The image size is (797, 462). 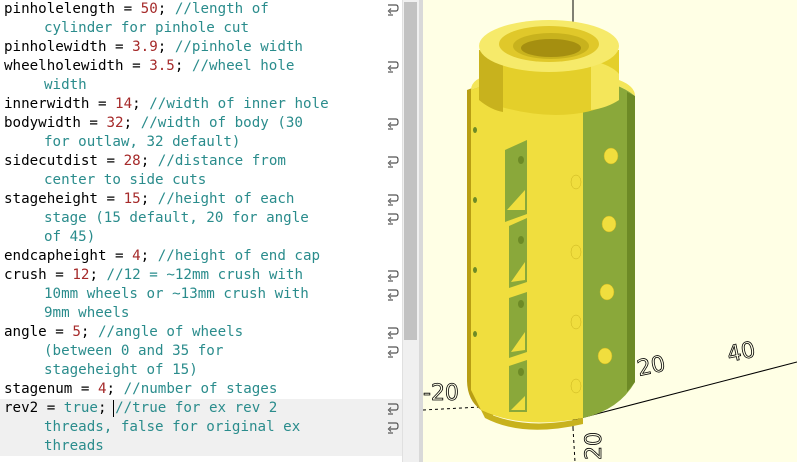 I want to click on code-token: //height of each, so click(x=226, y=199).